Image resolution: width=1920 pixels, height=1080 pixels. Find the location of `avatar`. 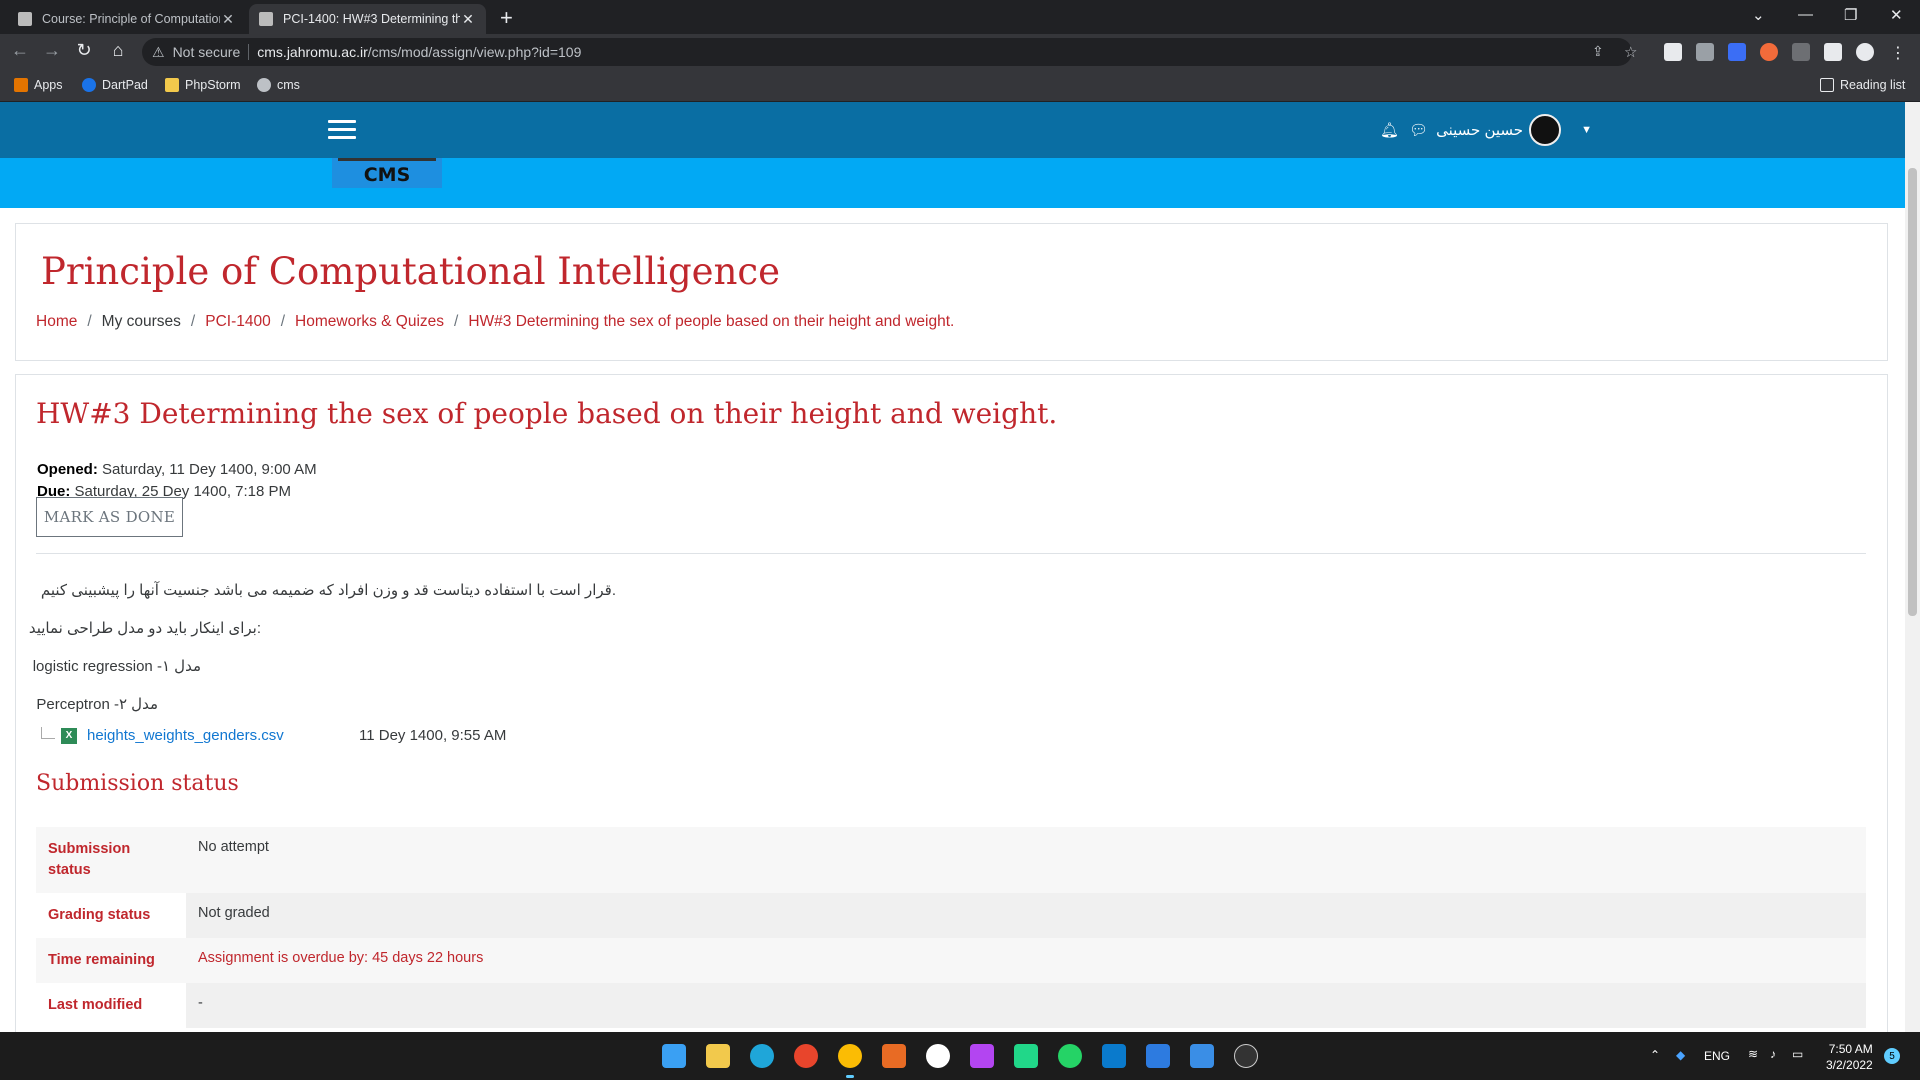

avatar is located at coordinates (1545, 130).